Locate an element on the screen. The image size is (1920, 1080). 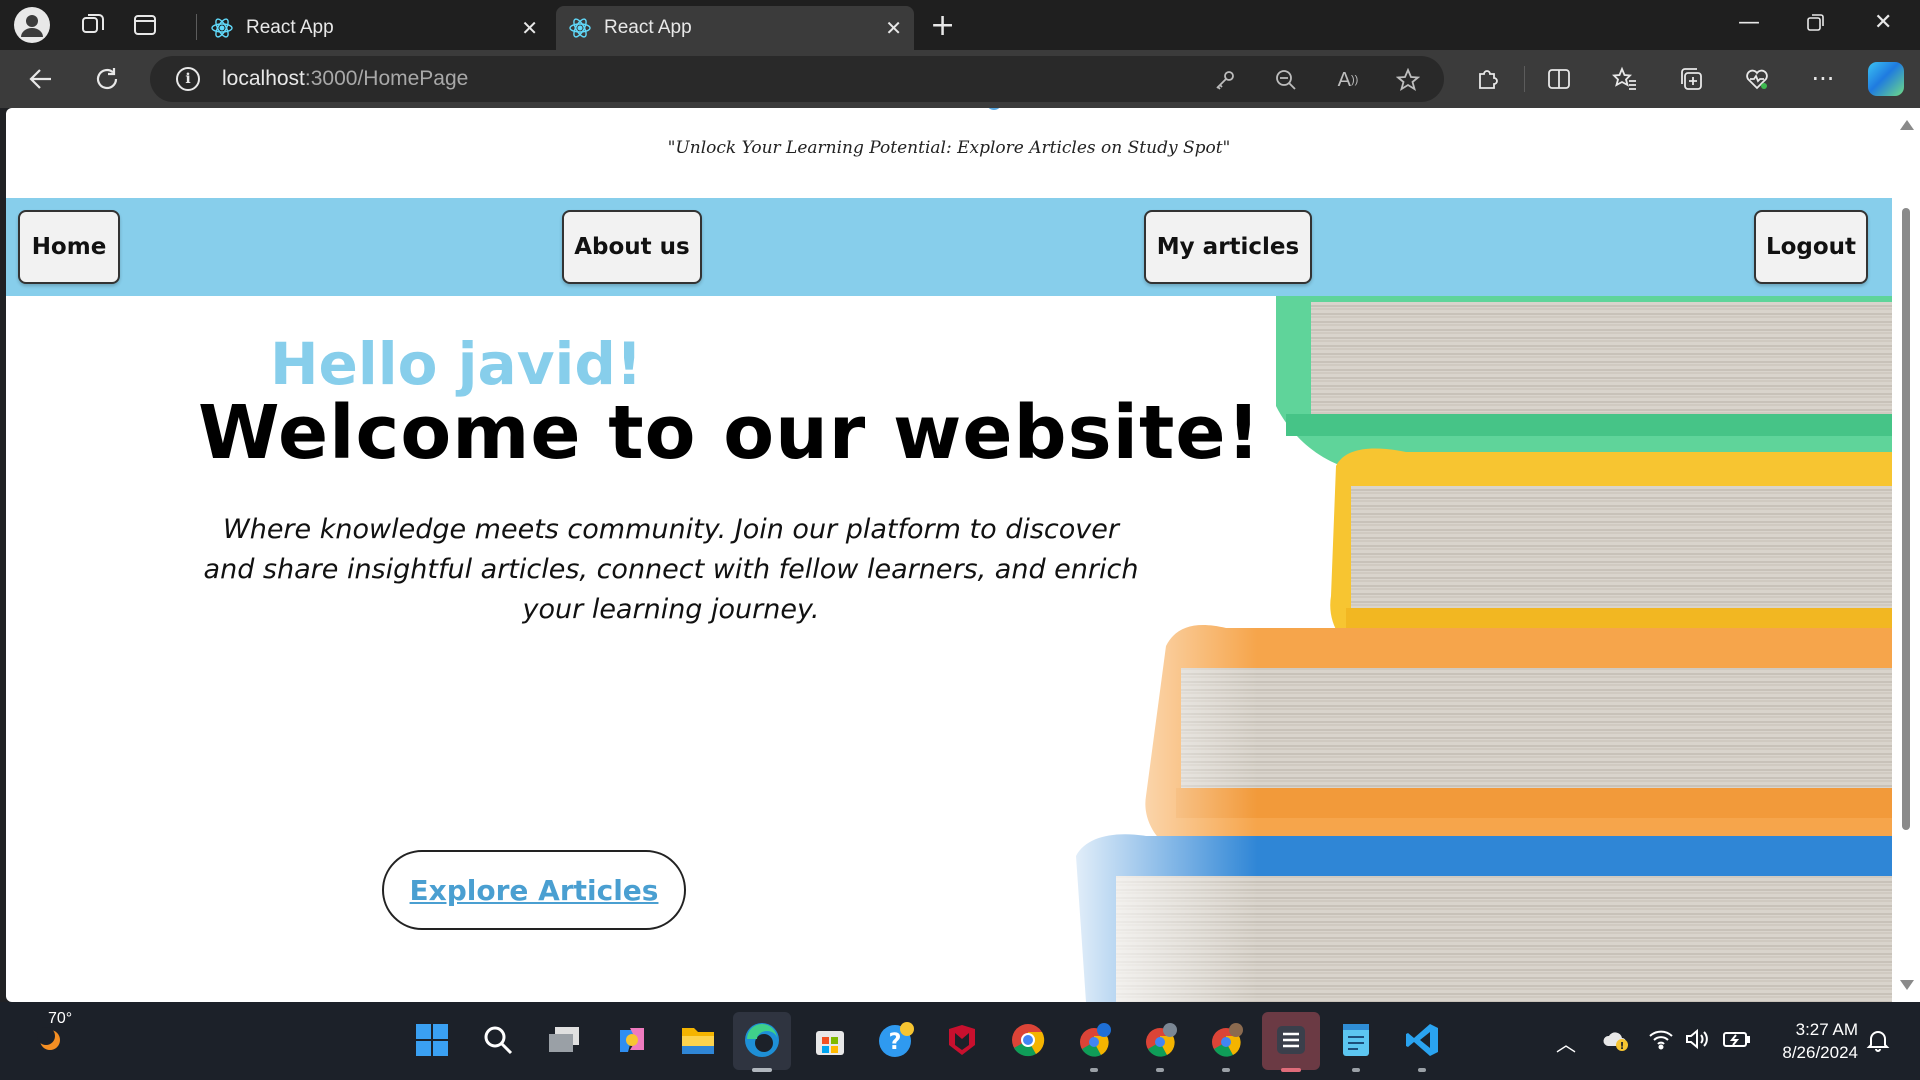
new-tab-plus-icon: + is located at coordinates (942, 25).